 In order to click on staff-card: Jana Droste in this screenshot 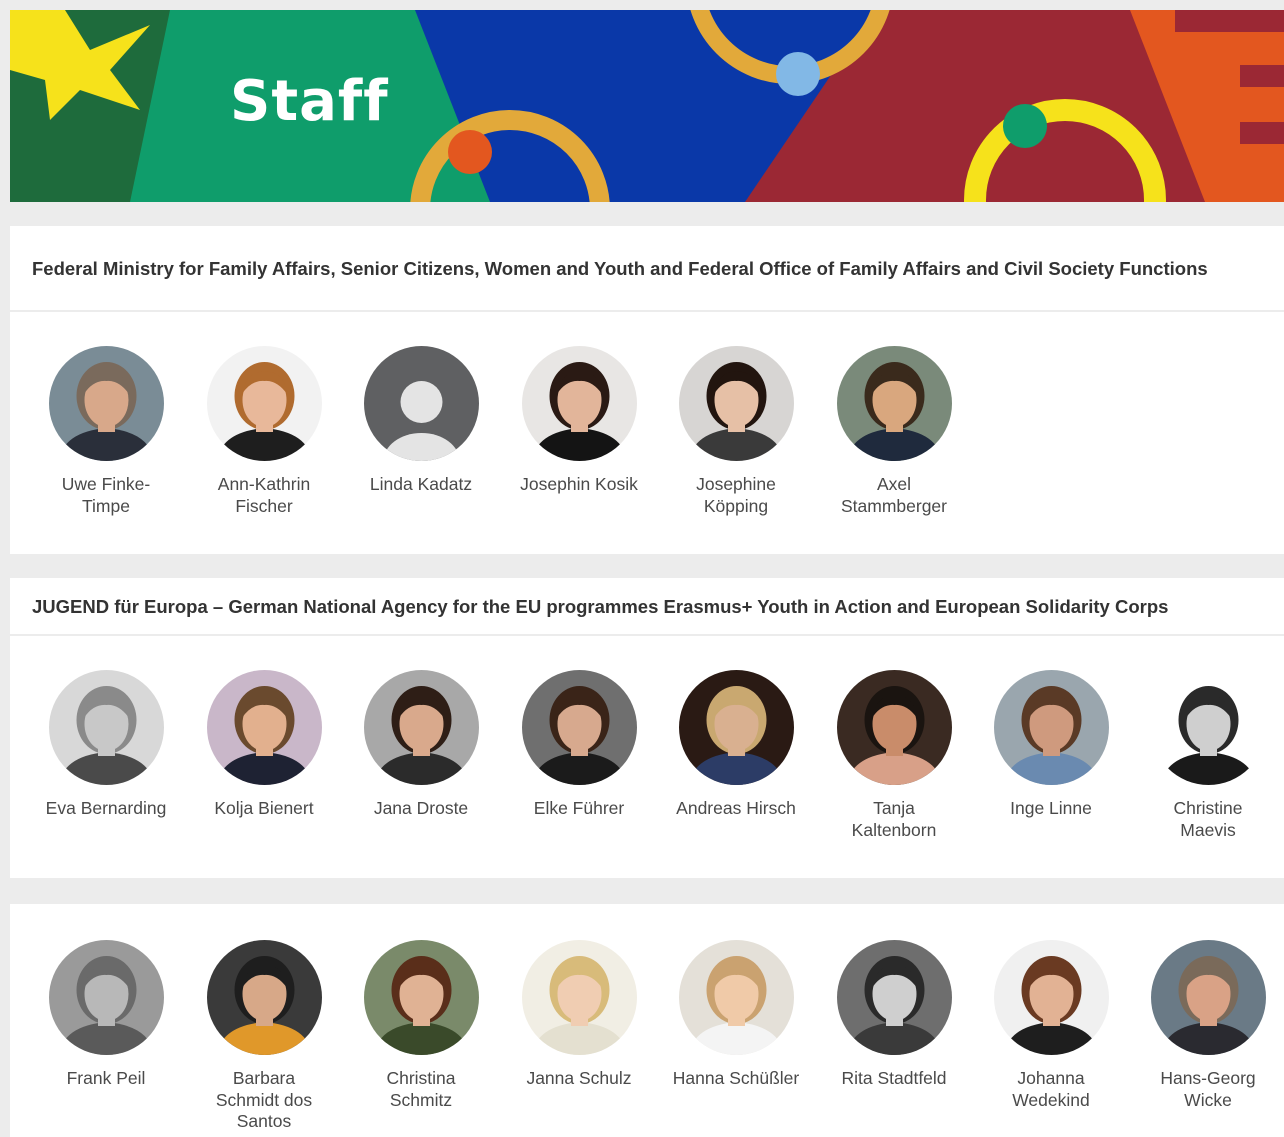, I will do `click(421, 745)`.